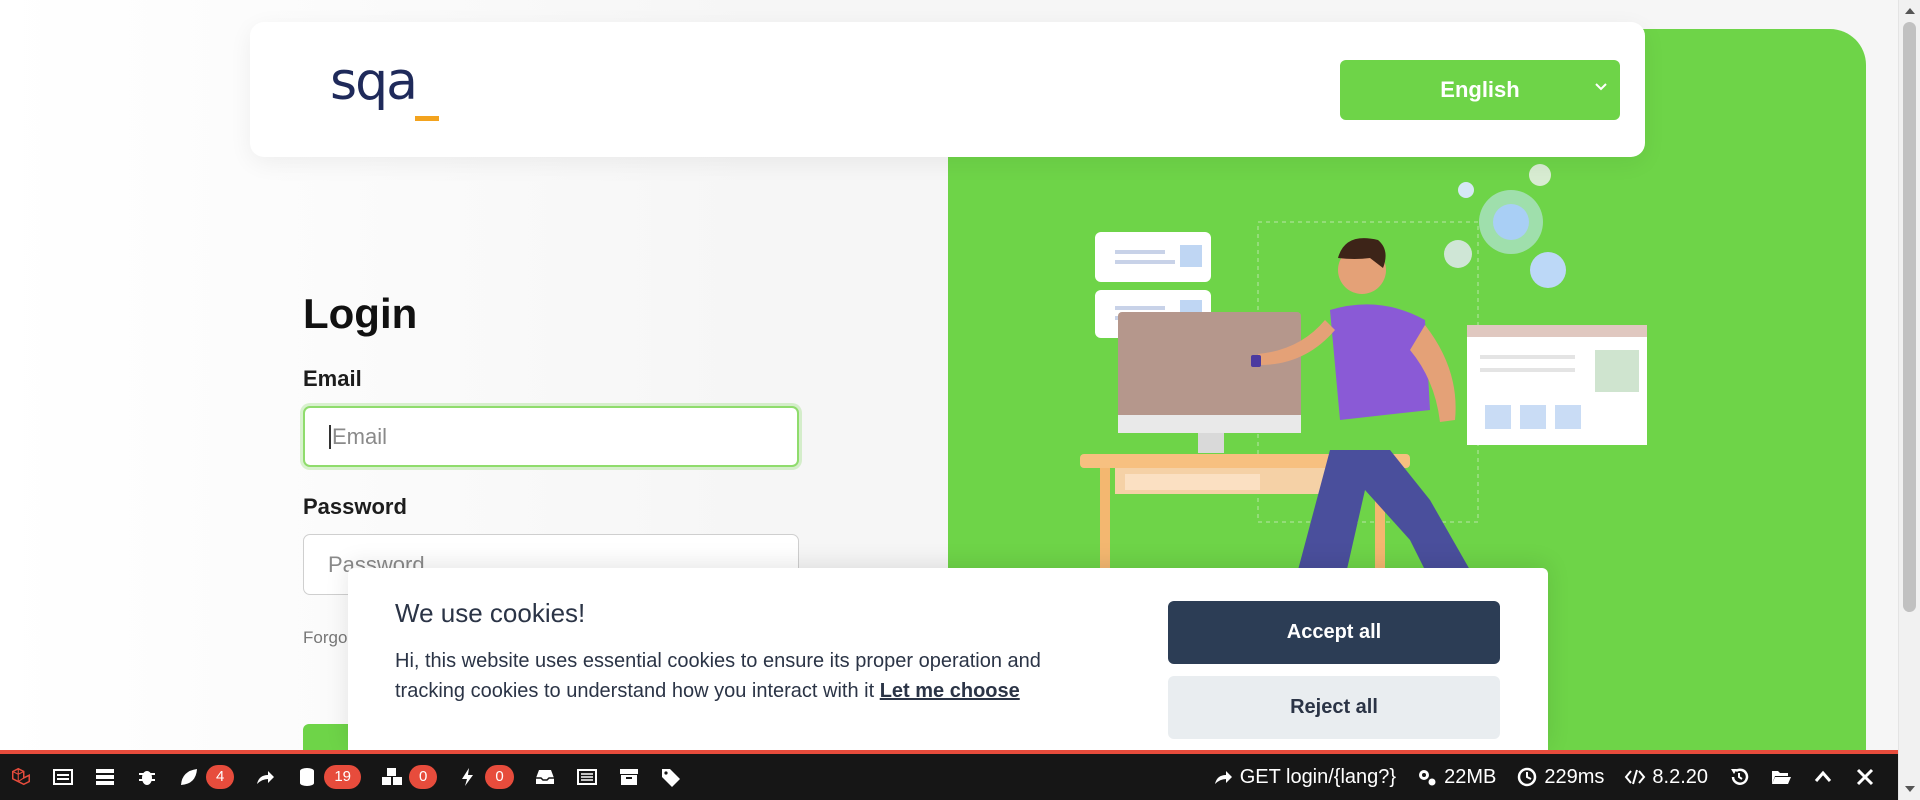 The width and height of the screenshot is (1920, 800). I want to click on chevron-up-icon, so click(1823, 776).